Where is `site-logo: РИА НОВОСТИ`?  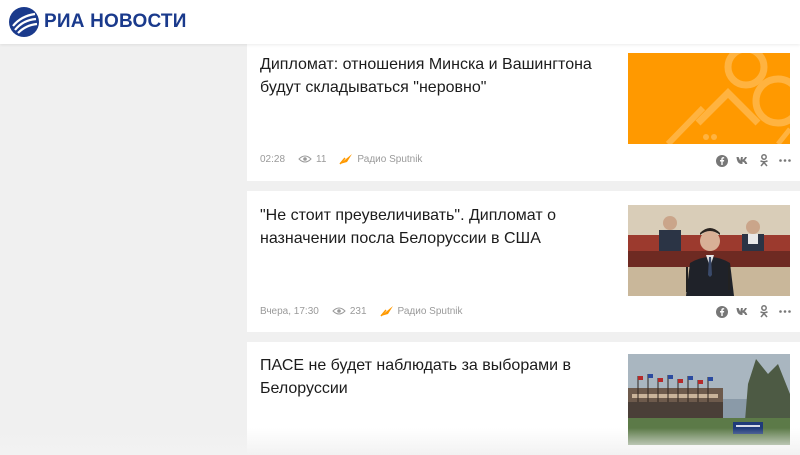
site-logo: РИА НОВОСТИ is located at coordinates (97, 22).